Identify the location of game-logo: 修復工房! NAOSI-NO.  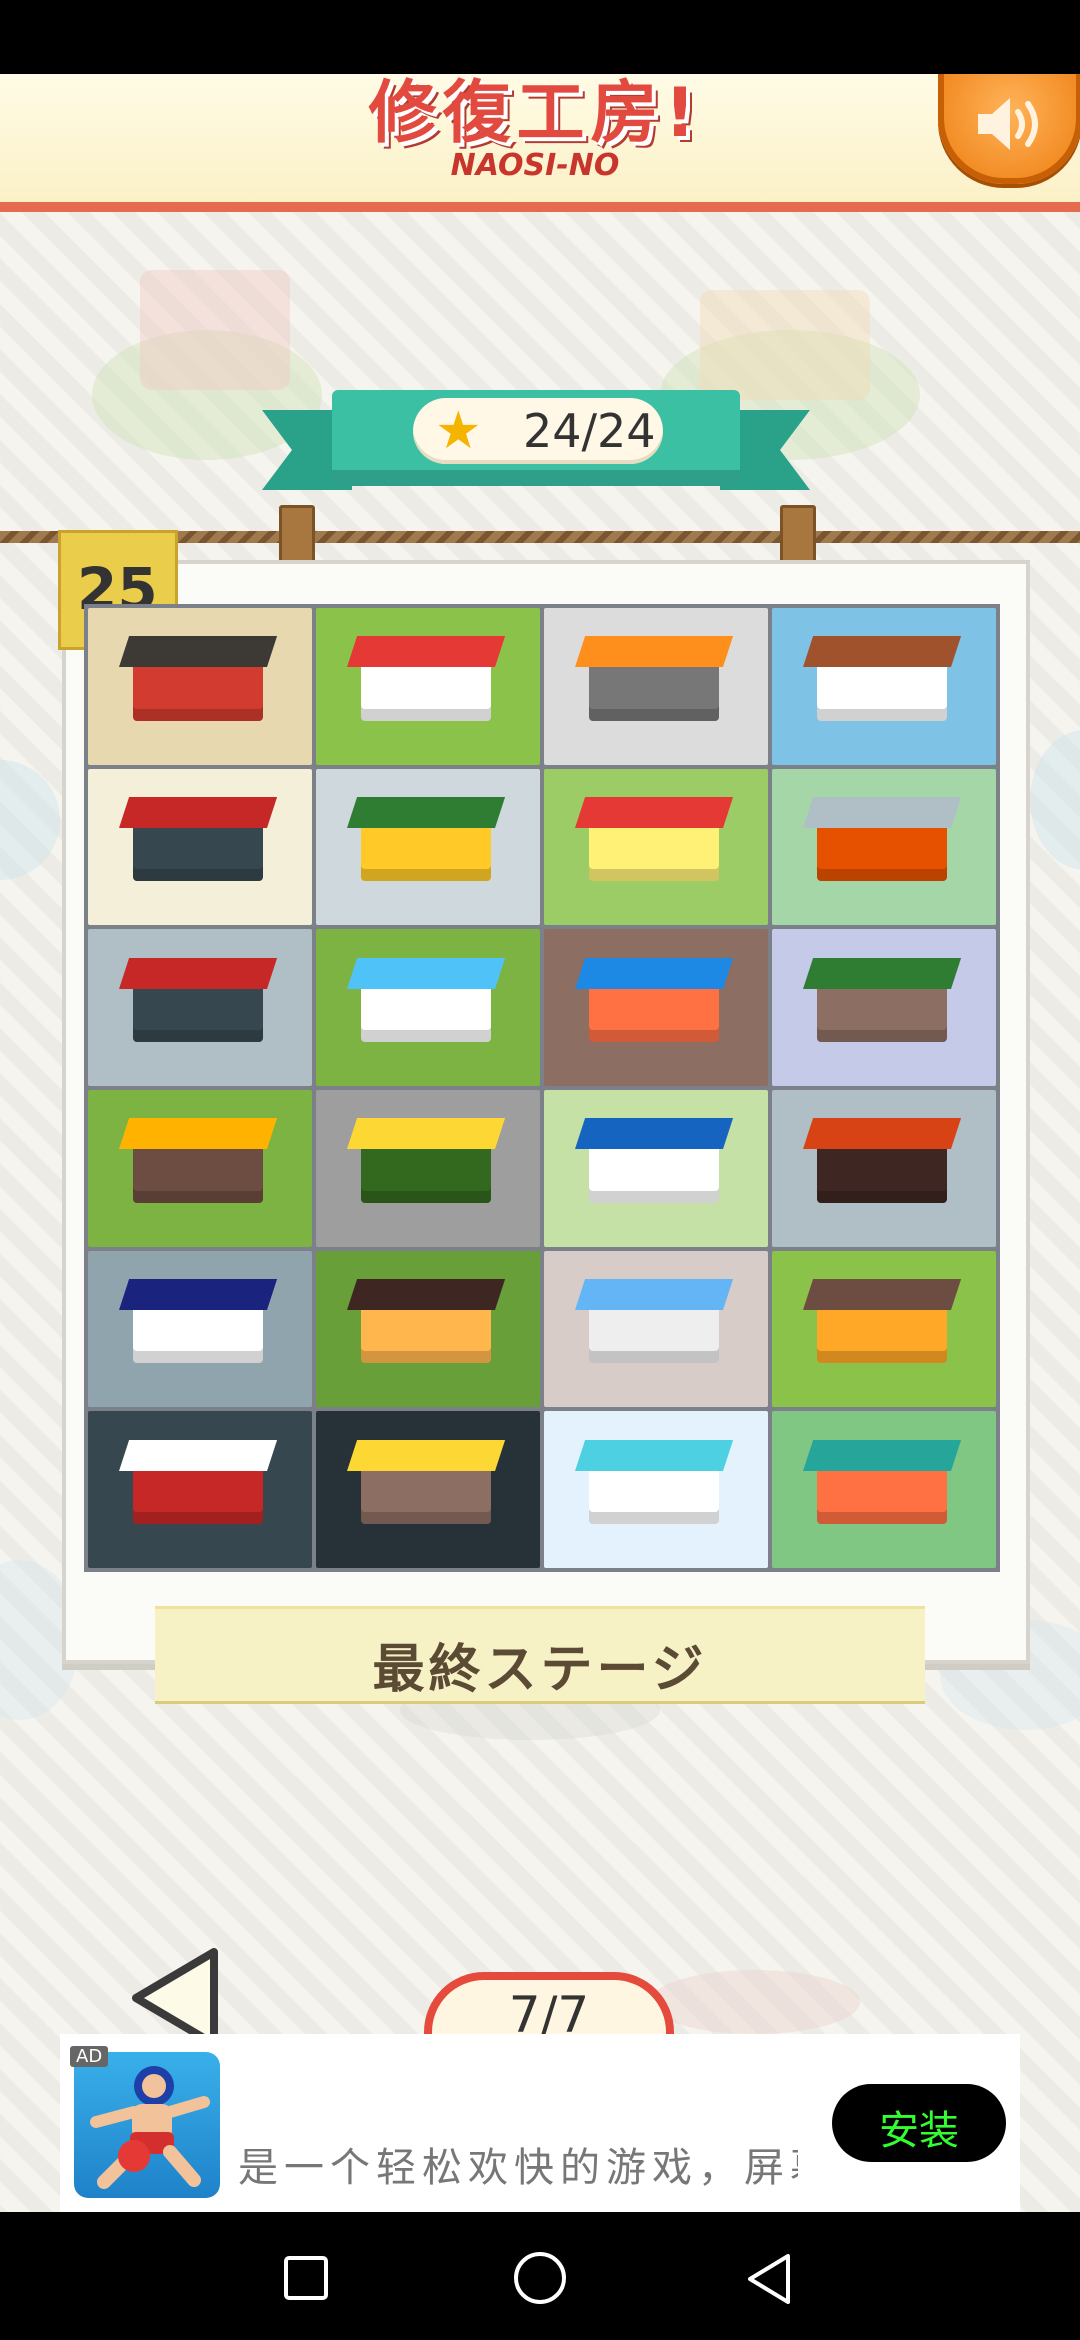
(535, 129).